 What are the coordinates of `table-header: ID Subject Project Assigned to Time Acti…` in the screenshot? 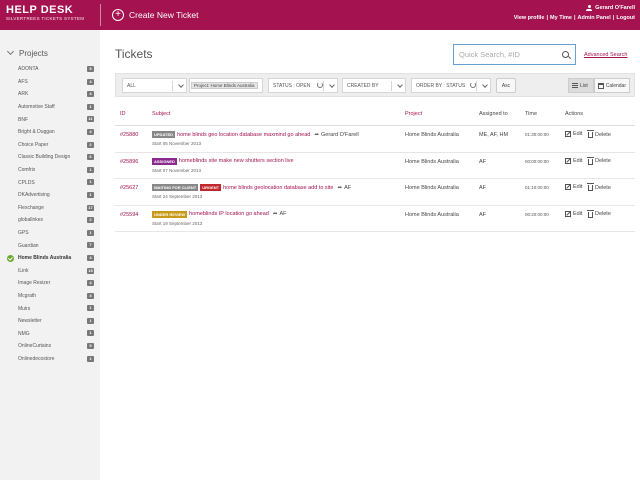 It's located at (375, 114).